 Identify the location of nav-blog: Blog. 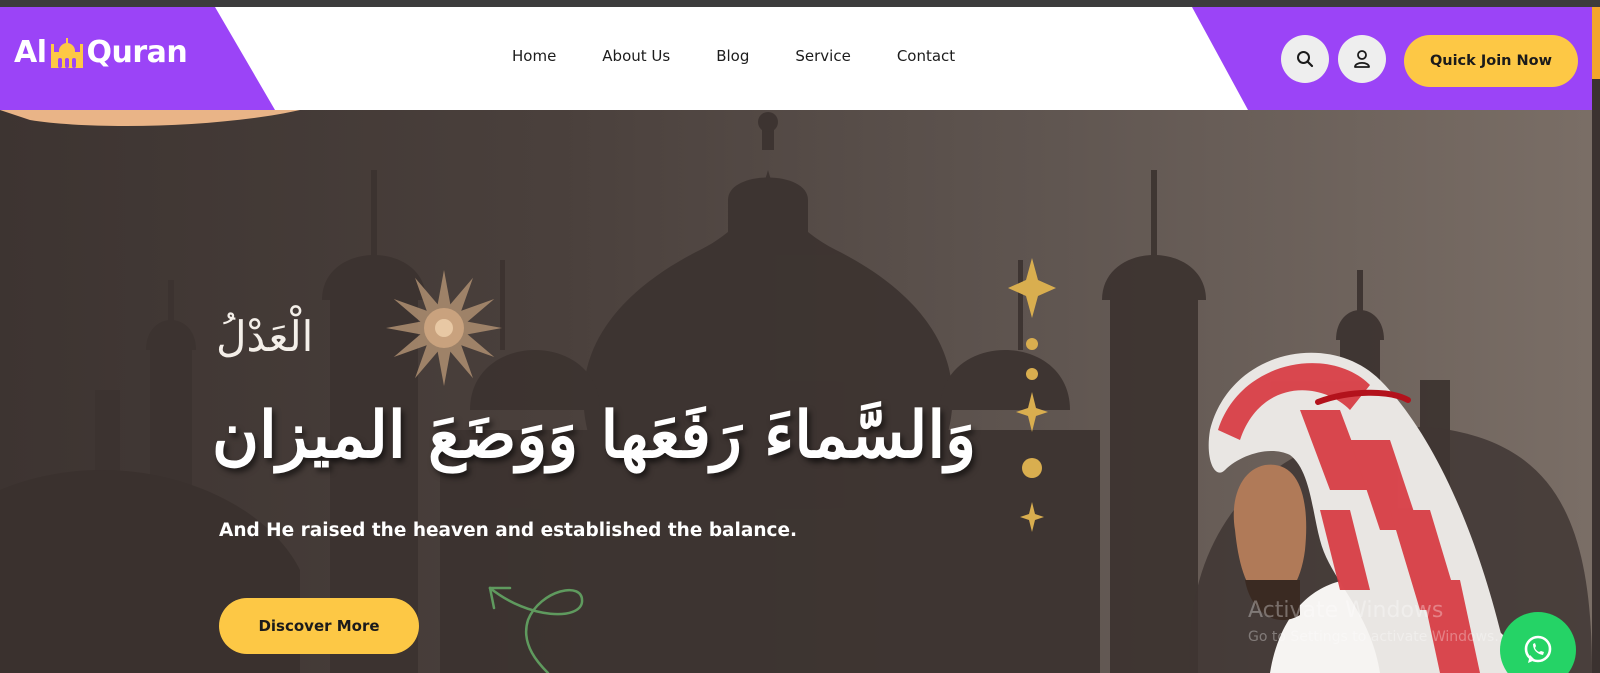
(732, 56).